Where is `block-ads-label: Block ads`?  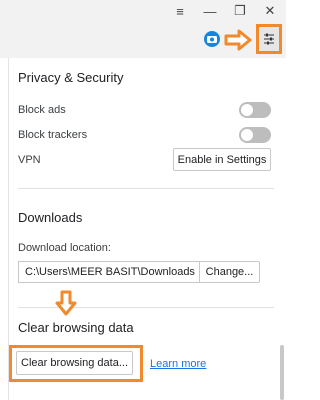
block-ads-label: Block ads is located at coordinates (42, 110).